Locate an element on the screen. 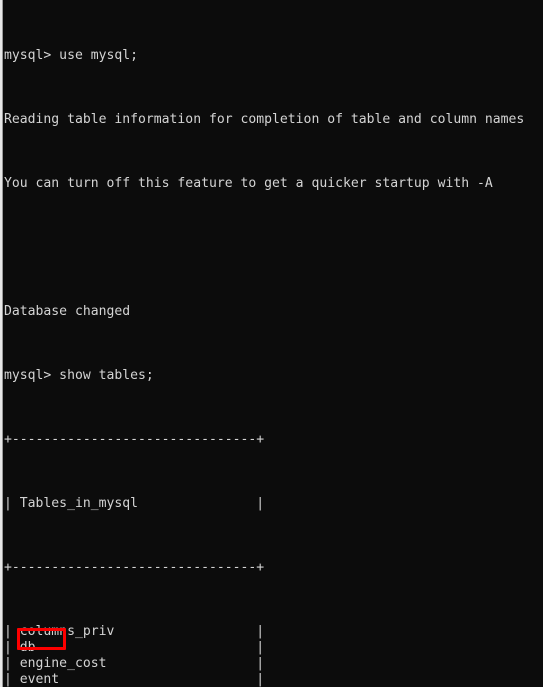 Image resolution: width=543 pixels, height=687 pixels. table-column-header-row: | Tables_in_mysql | is located at coordinates (134, 503).